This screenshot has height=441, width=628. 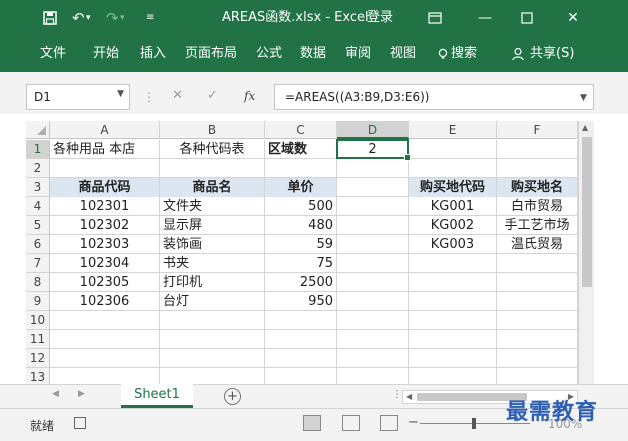 What do you see at coordinates (537, 130) in the screenshot?
I see `column-header-f: F` at bounding box center [537, 130].